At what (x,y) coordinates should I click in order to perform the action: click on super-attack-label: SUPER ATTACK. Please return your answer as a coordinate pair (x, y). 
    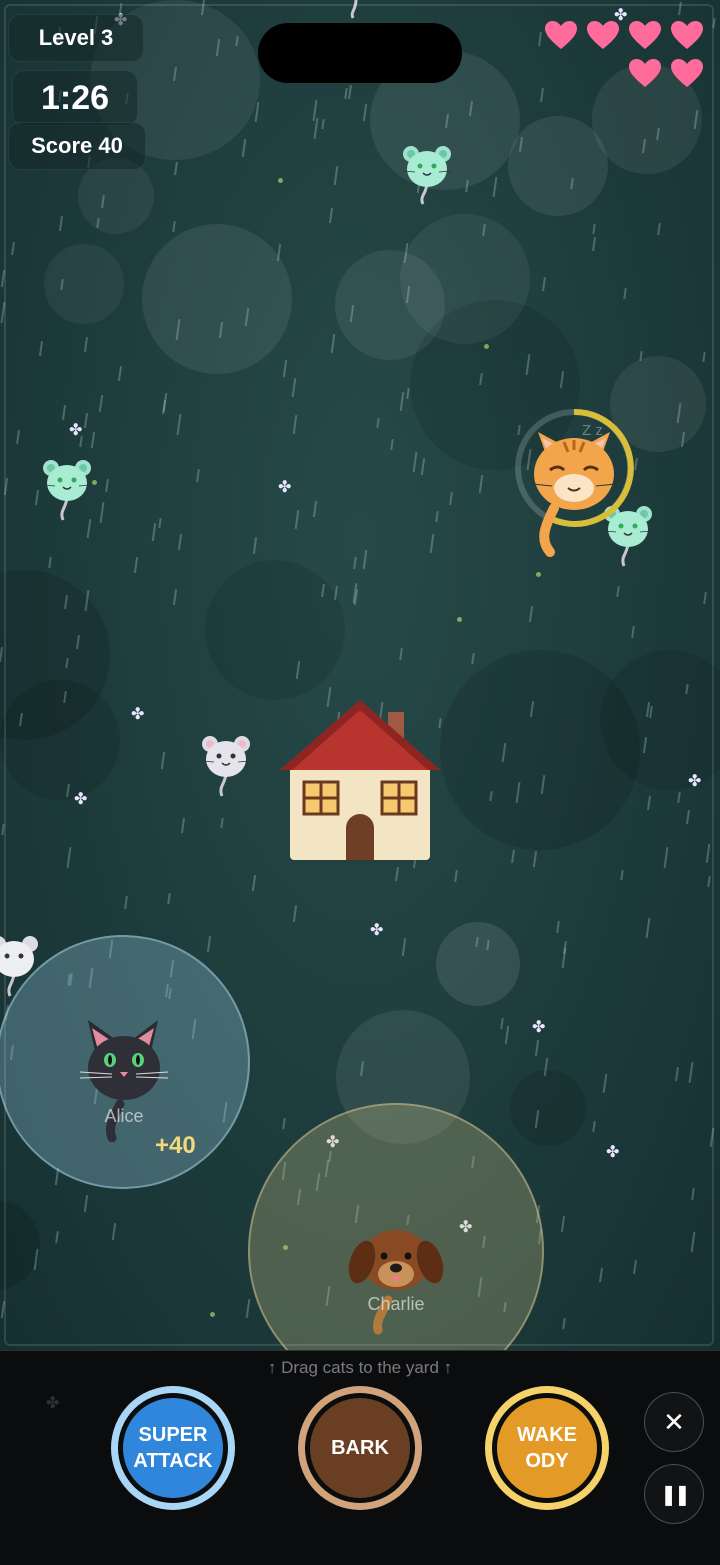
    Looking at the image, I should click on (173, 1448).